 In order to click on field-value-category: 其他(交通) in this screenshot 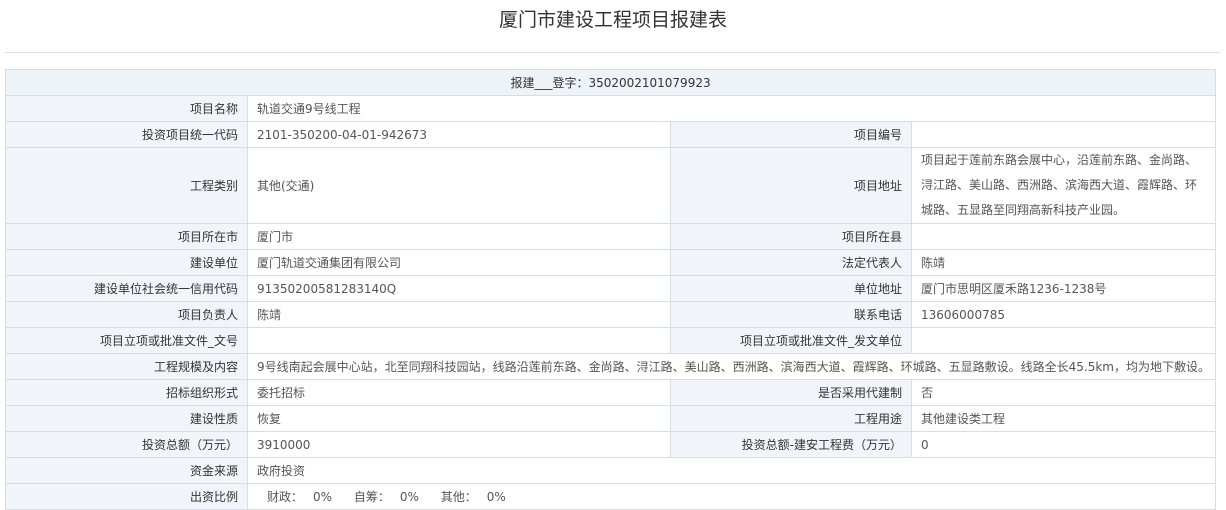, I will do `click(459, 185)`.